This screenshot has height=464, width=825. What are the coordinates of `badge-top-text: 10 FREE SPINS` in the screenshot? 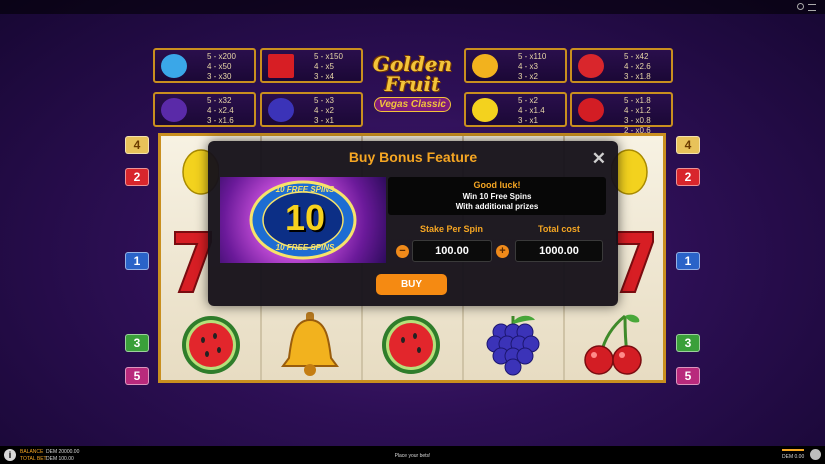 It's located at (305, 189).